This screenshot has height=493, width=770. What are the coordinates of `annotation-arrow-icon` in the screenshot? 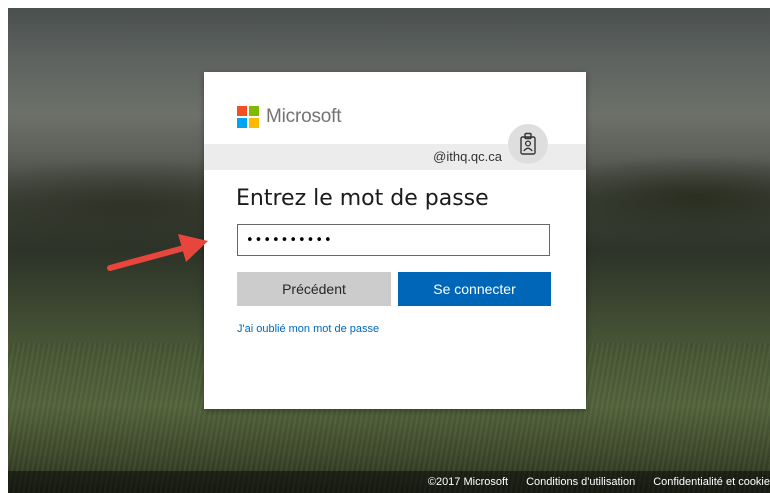 It's located at (157, 252).